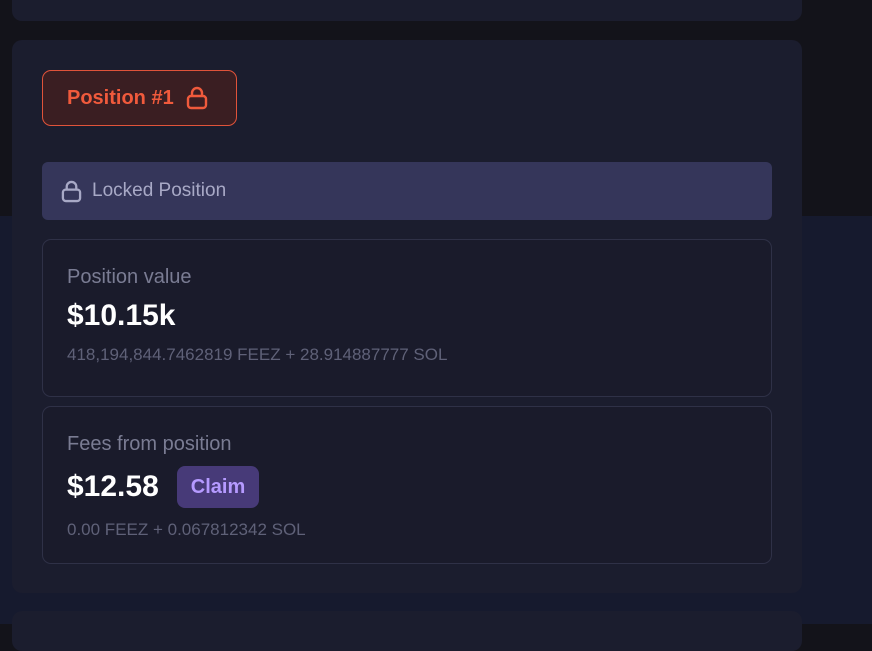 This screenshot has width=872, height=651. What do you see at coordinates (113, 486) in the screenshot?
I see `fees-amount: $12.58` at bounding box center [113, 486].